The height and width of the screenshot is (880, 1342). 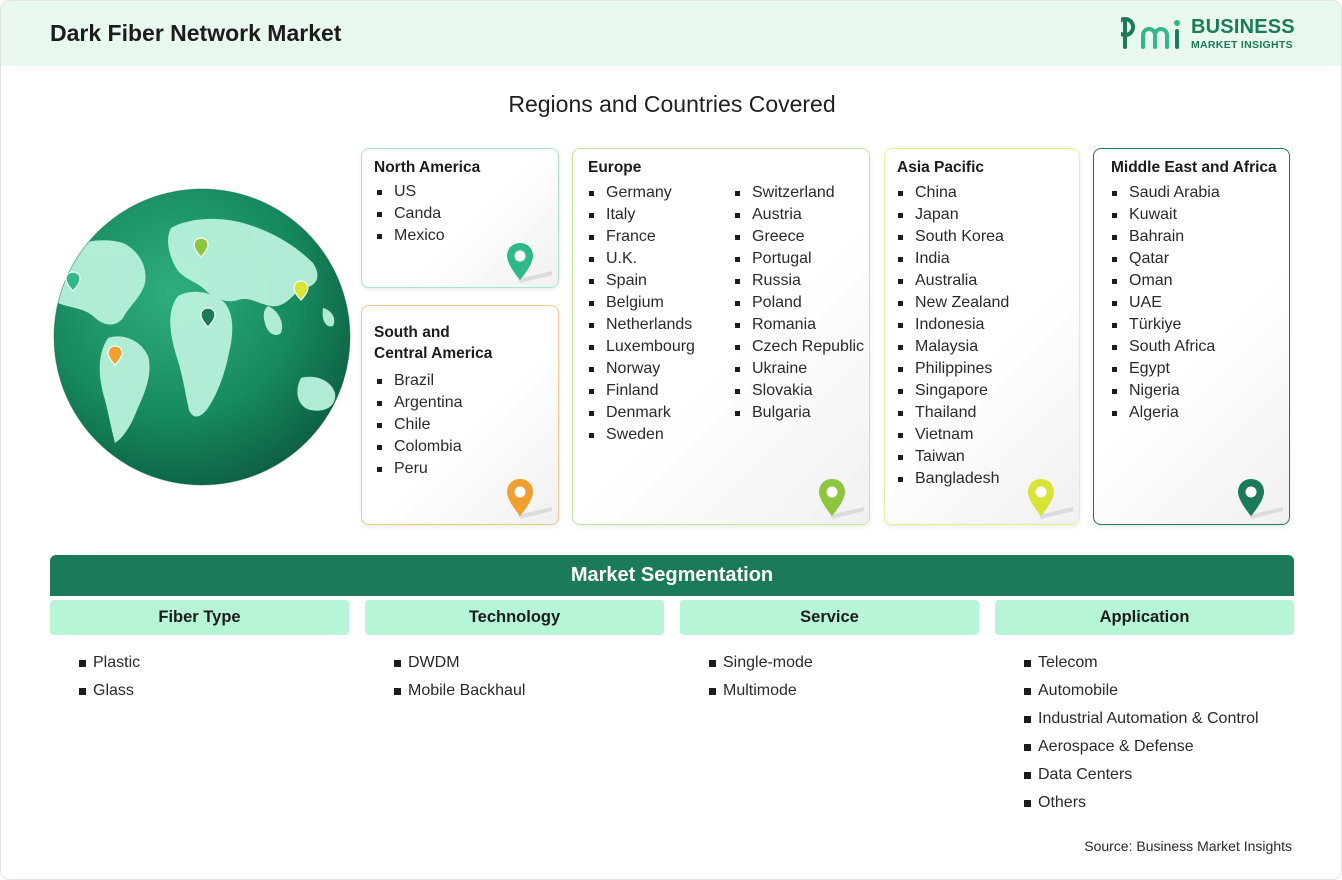 What do you see at coordinates (1166, 215) in the screenshot?
I see `list-item: Kuwait` at bounding box center [1166, 215].